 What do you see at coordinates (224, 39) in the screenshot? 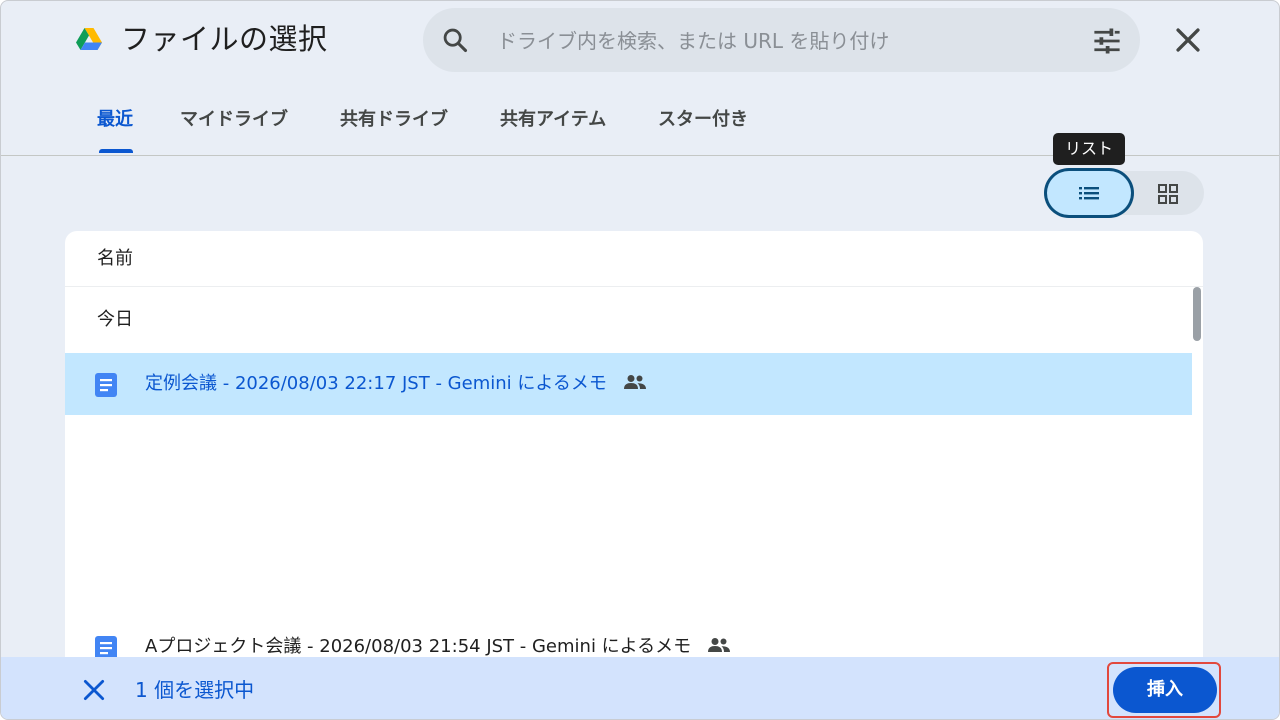
I see `dialog-title: ファイルの選択` at bounding box center [224, 39].